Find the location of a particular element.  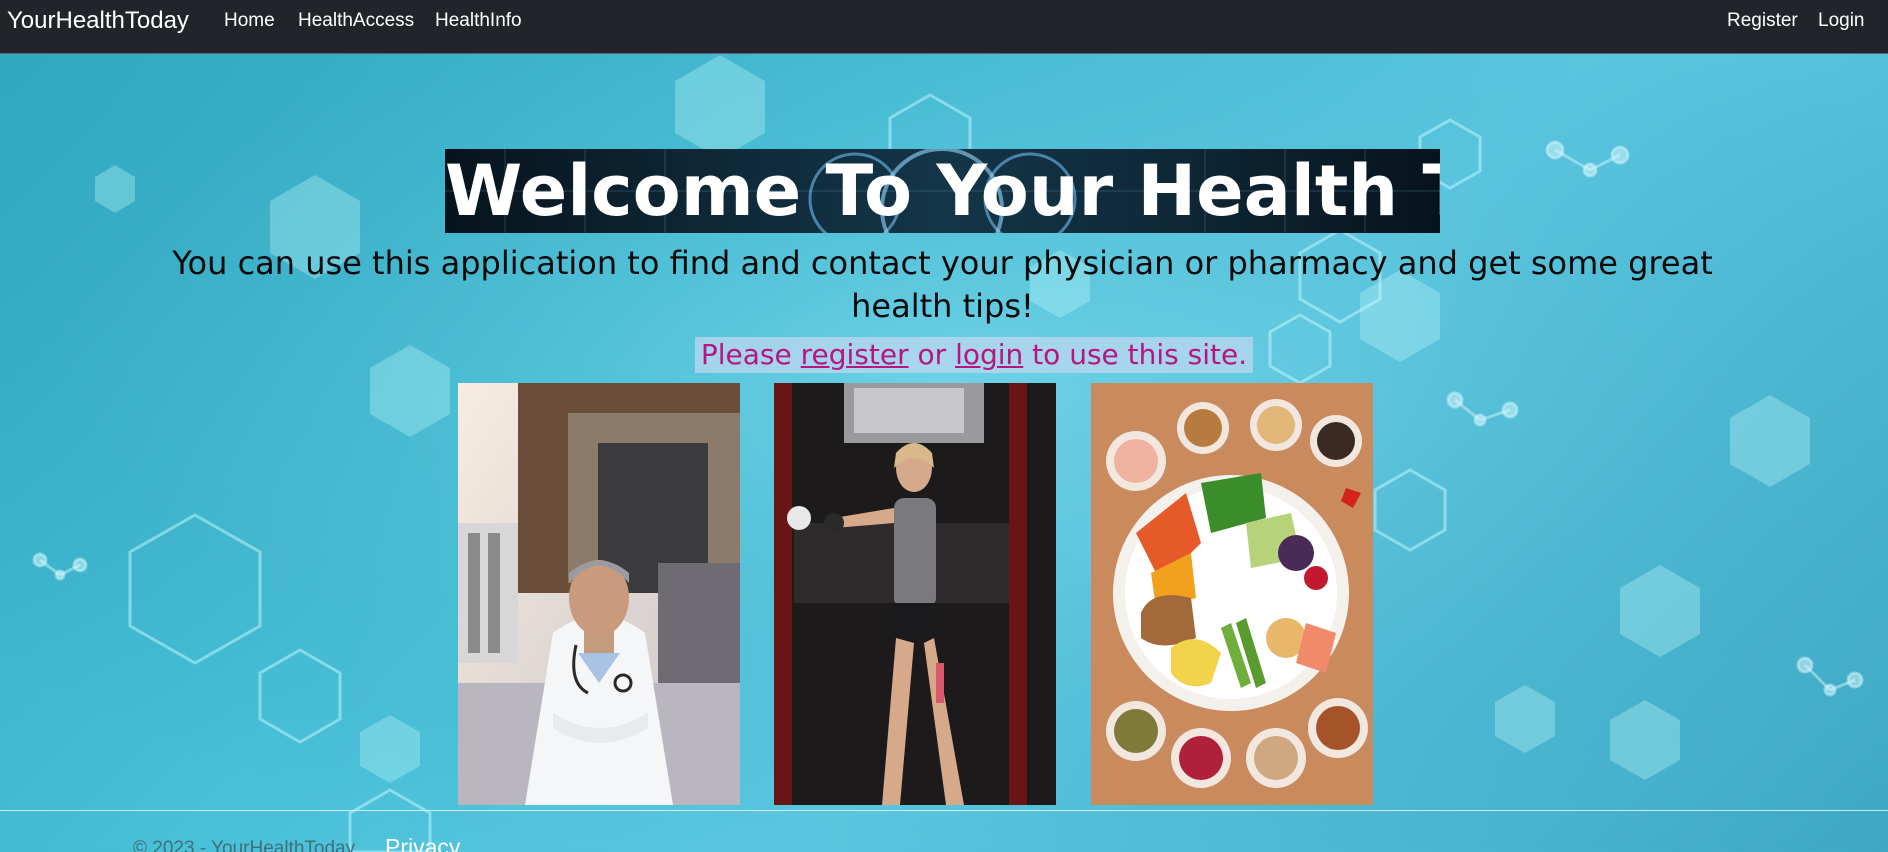

nav-link-register: Register is located at coordinates (1762, 21).